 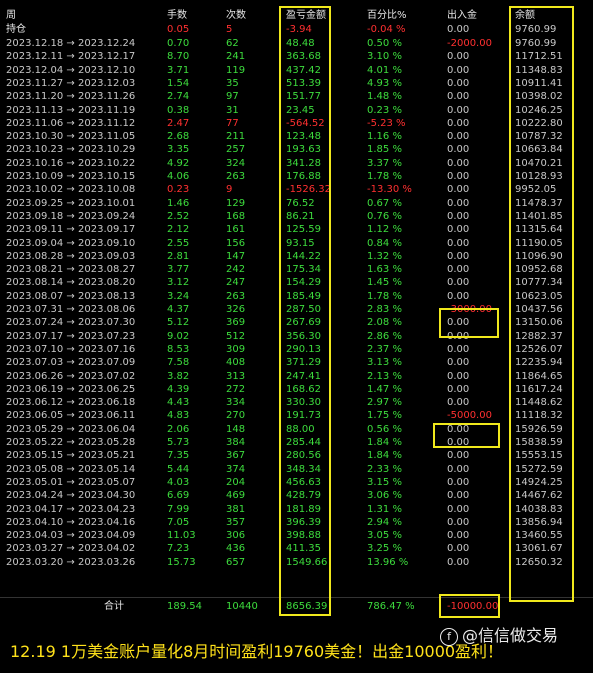 What do you see at coordinates (458, 29) in the screenshot?
I see `open-flow: 0.00` at bounding box center [458, 29].